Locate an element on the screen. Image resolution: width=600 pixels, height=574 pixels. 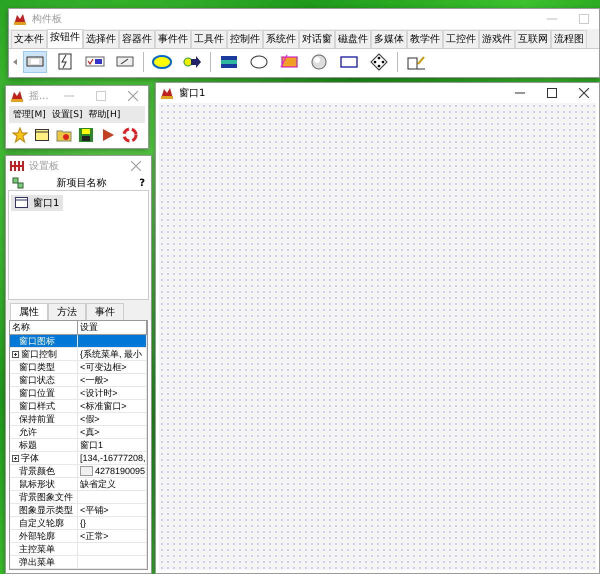
property-name: 标题 is located at coordinates (44, 445).